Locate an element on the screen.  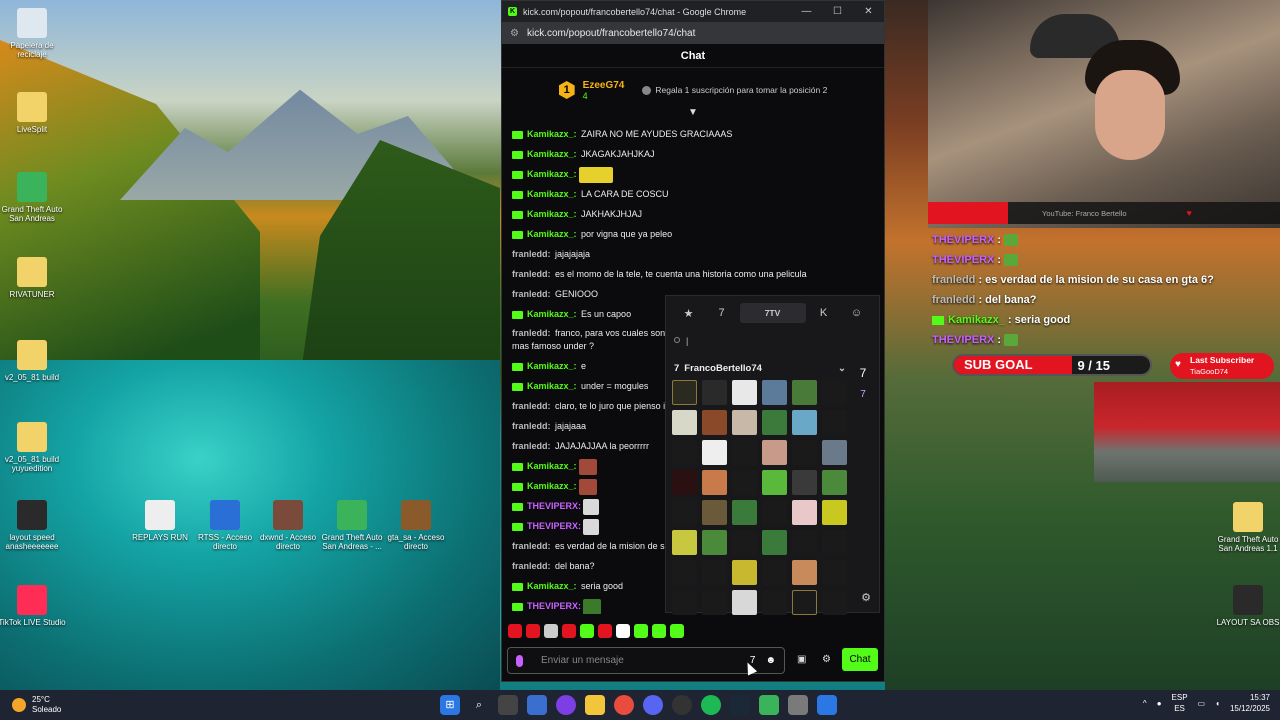
chat-settings-icon: ⚙ is located at coordinates (826, 659).